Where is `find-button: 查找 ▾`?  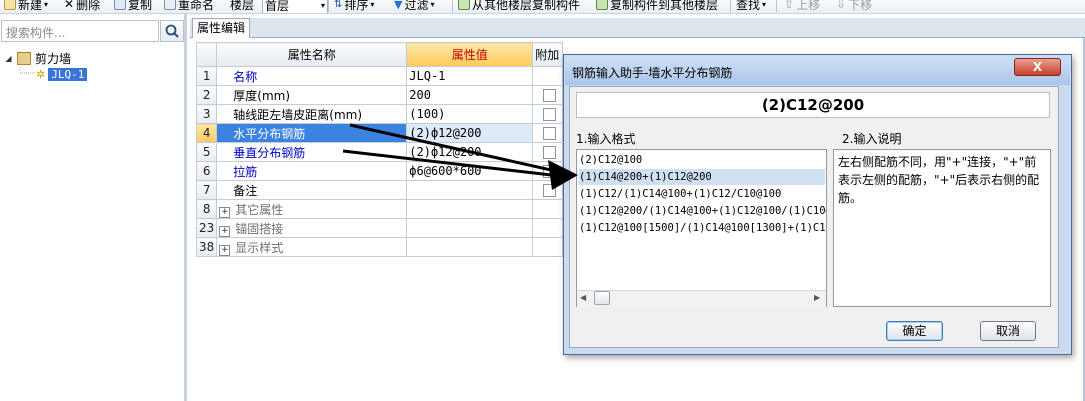 find-button: 查找 ▾ is located at coordinates (751, 6).